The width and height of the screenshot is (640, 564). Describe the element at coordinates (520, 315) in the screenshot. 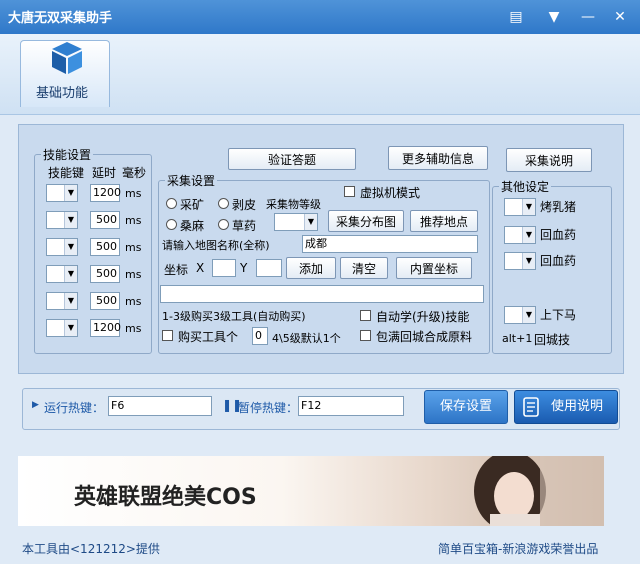

I see `mount-key-select: ▼` at that location.